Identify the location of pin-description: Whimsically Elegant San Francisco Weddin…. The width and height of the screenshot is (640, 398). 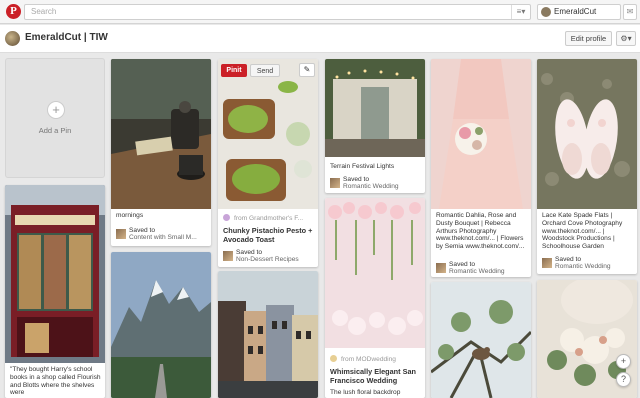
(373, 376).